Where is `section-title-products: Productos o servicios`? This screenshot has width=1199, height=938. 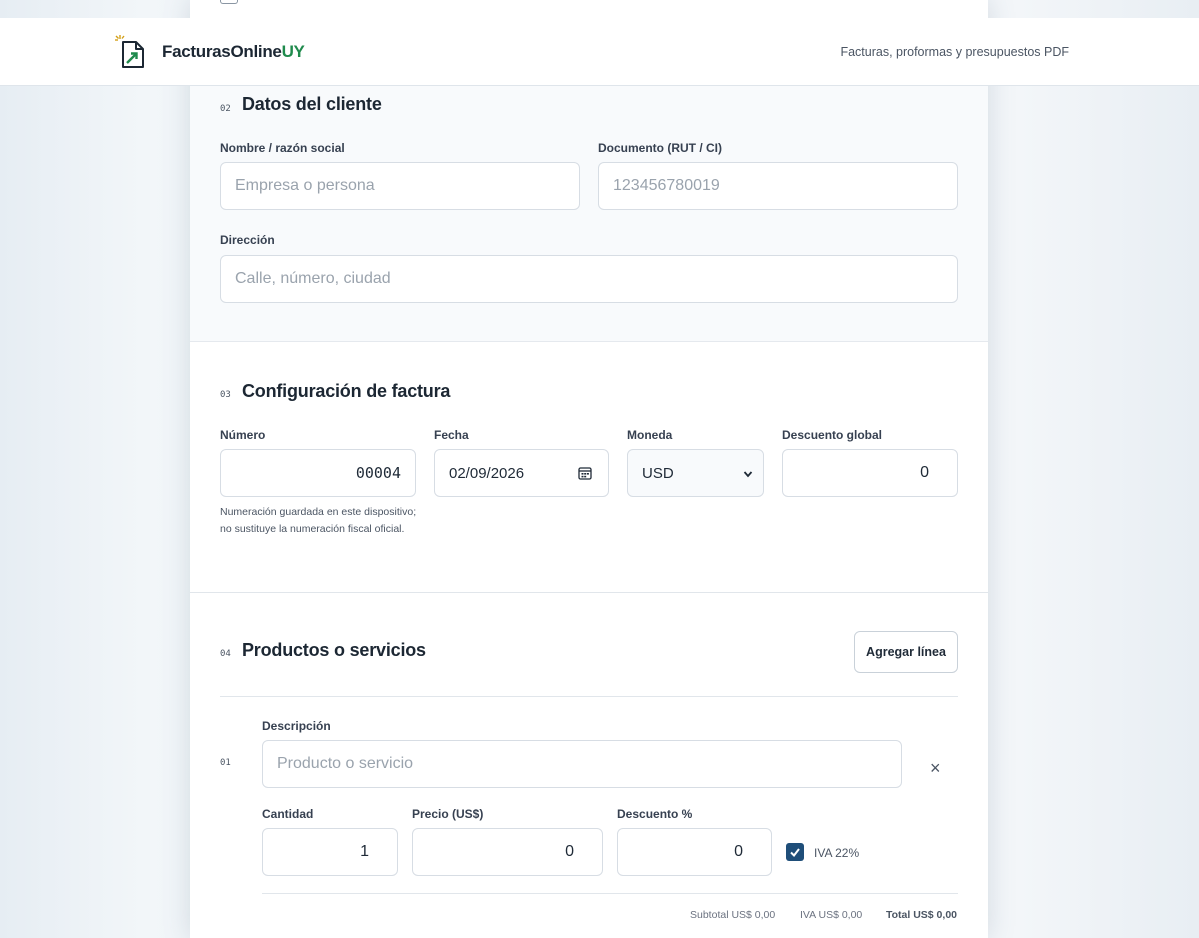
section-title-products: Productos o servicios is located at coordinates (334, 650).